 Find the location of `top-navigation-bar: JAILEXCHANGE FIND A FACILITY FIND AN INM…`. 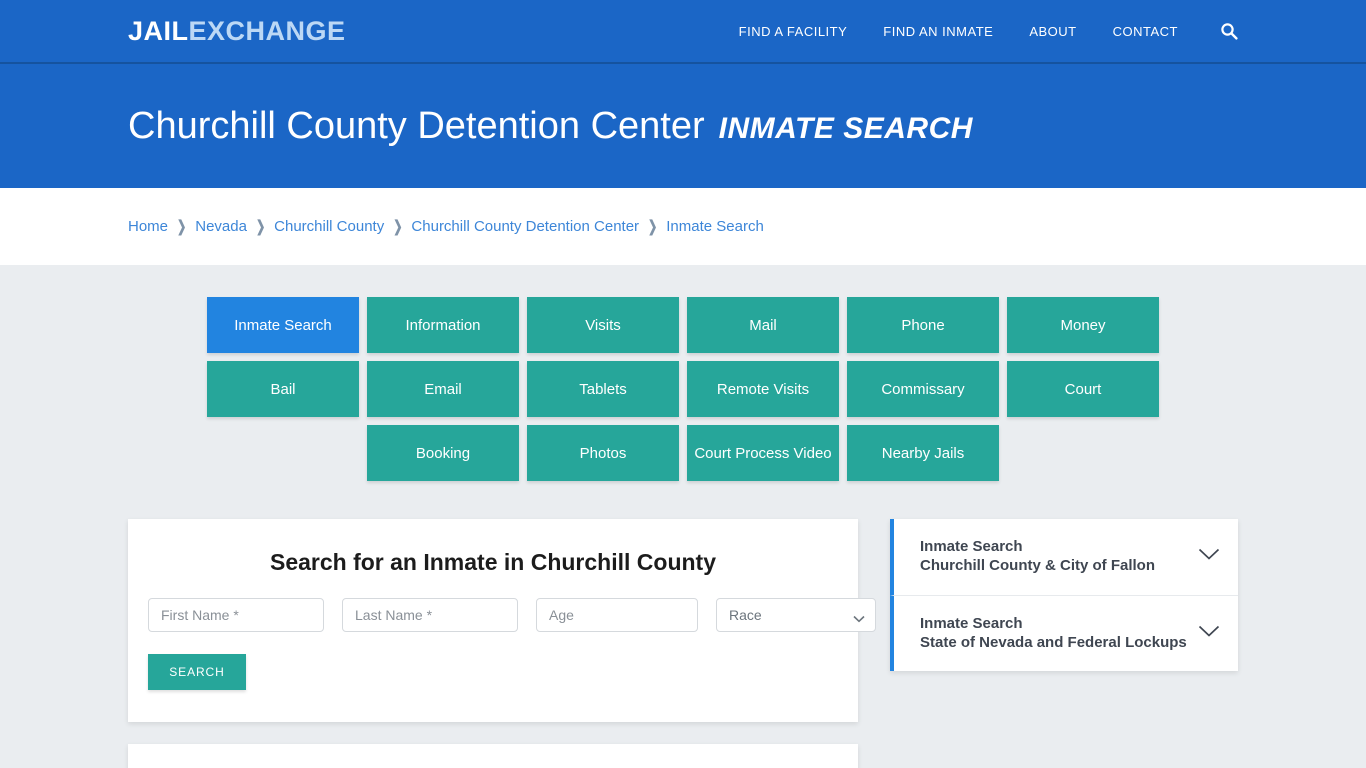

top-navigation-bar: JAILEXCHANGE FIND A FACILITY FIND AN INM… is located at coordinates (683, 32).